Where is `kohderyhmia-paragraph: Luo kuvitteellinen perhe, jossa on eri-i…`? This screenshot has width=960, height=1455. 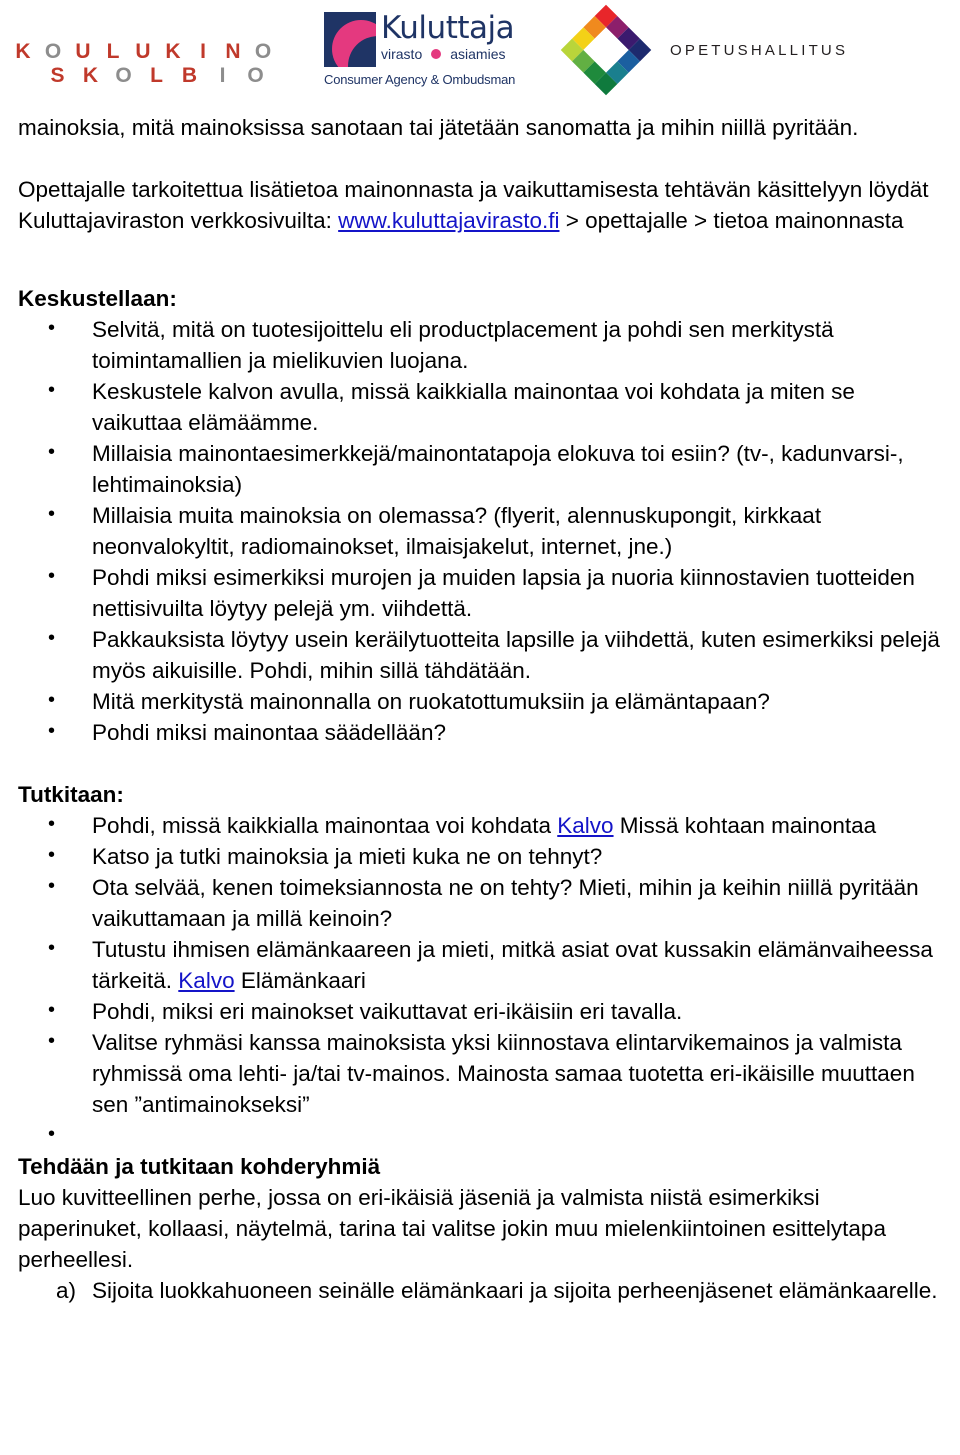 kohderyhmia-paragraph: Luo kuvitteellinen perhe, jossa on eri-i… is located at coordinates (452, 1228).